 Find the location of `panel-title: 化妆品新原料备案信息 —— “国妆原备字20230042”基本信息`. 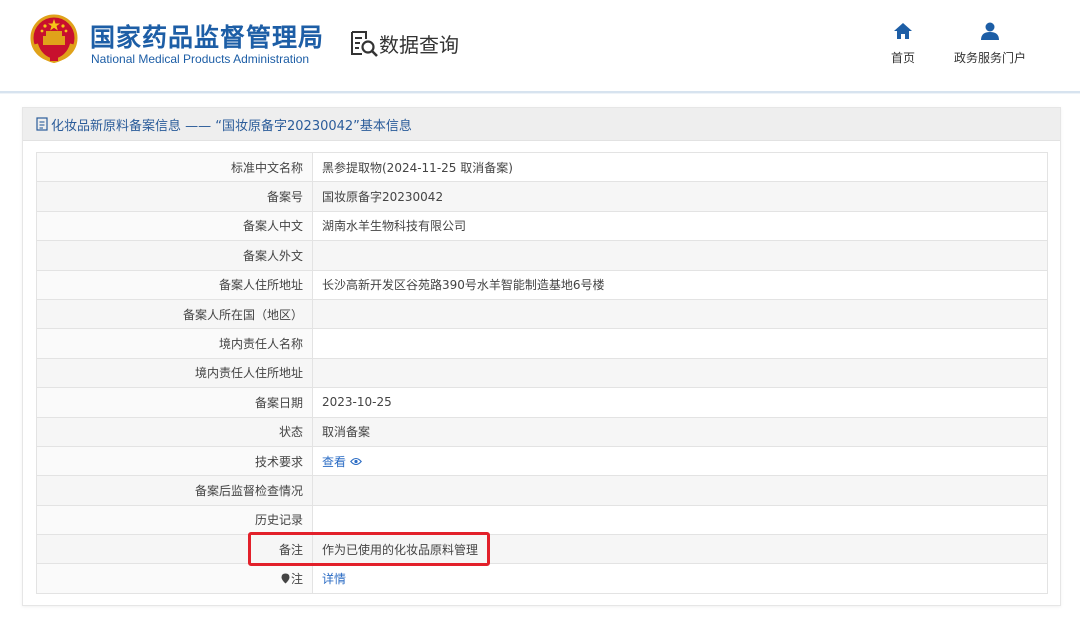

panel-title: 化妆品新原料备案信息 —— “国妆原备字20230042”基本信息 is located at coordinates (231, 126).